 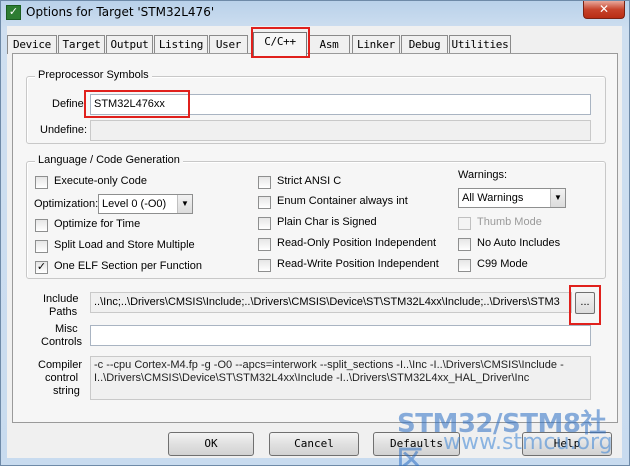 I want to click on c99-label: C99 Mode, so click(x=502, y=264).